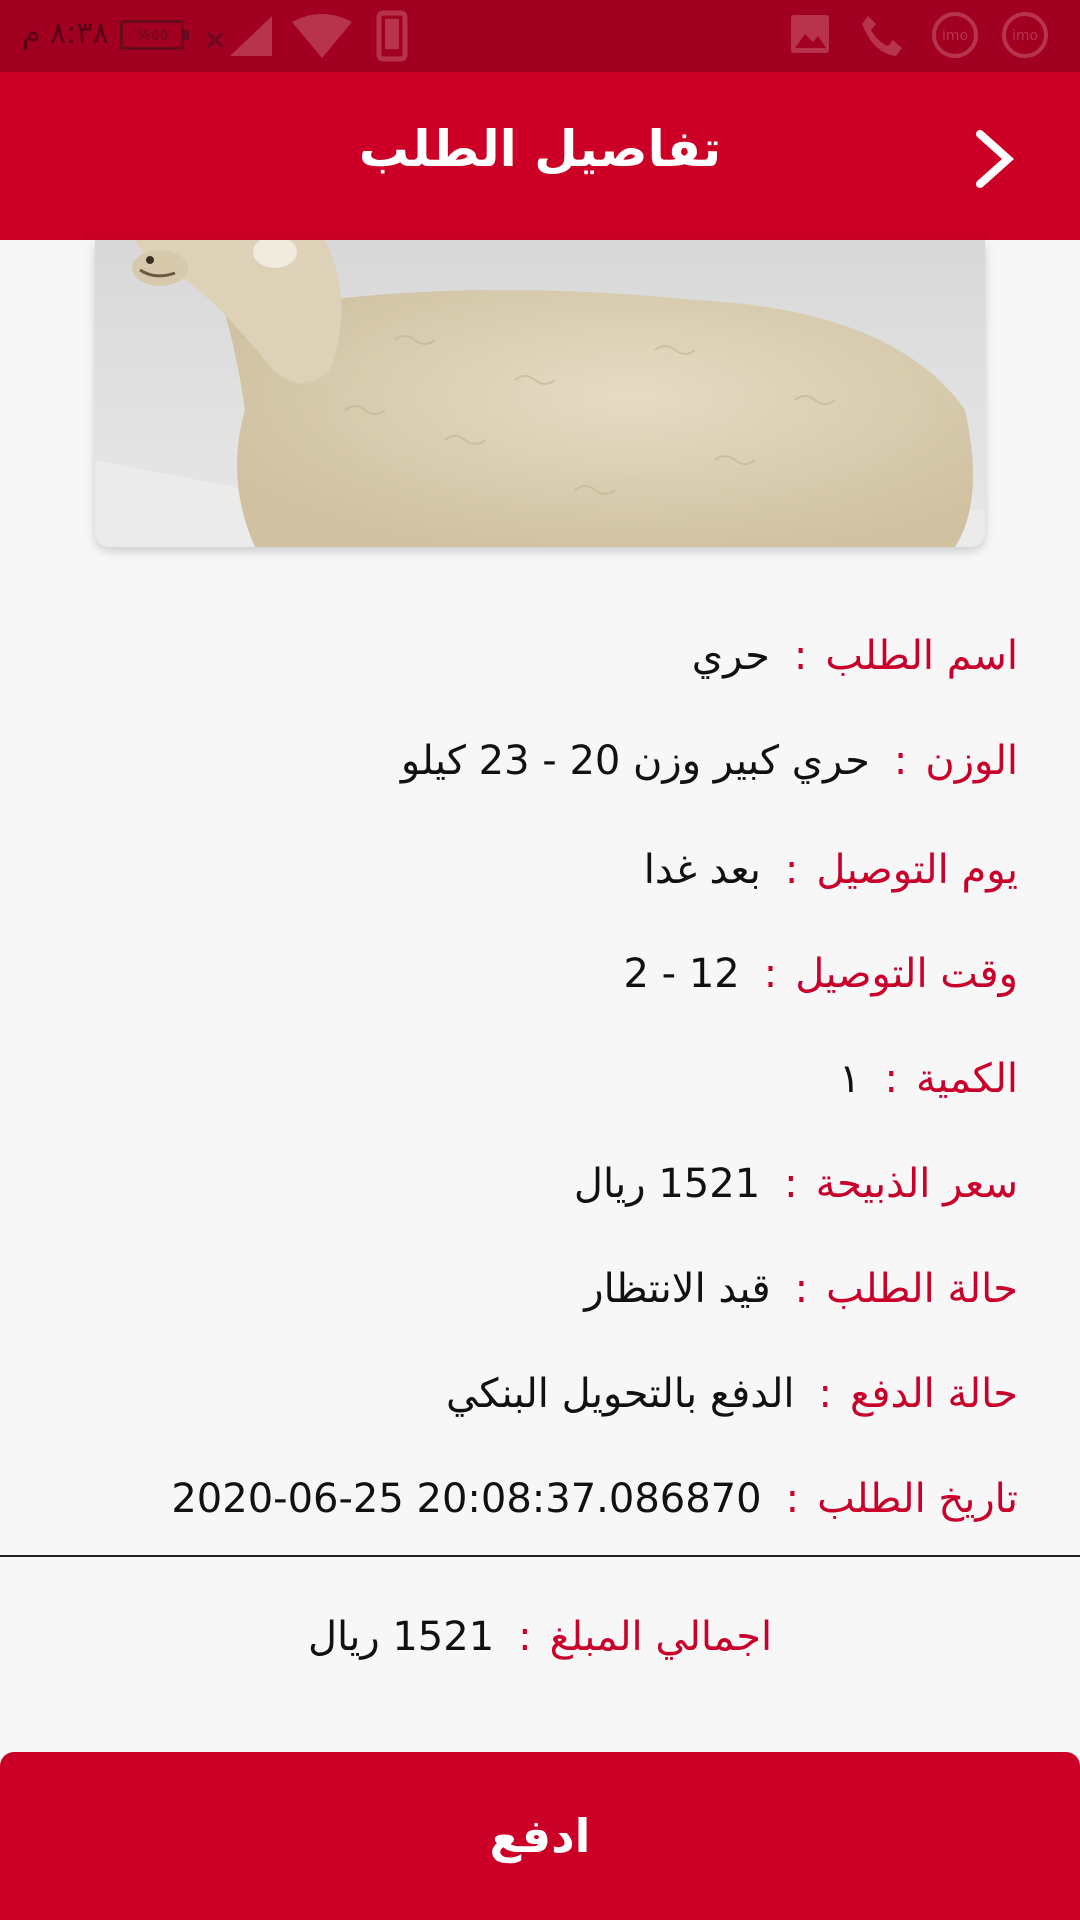 Image resolution: width=1080 pixels, height=1920 pixels. What do you see at coordinates (917, 870) in the screenshot?
I see `detail-label: يوم التوصيل` at bounding box center [917, 870].